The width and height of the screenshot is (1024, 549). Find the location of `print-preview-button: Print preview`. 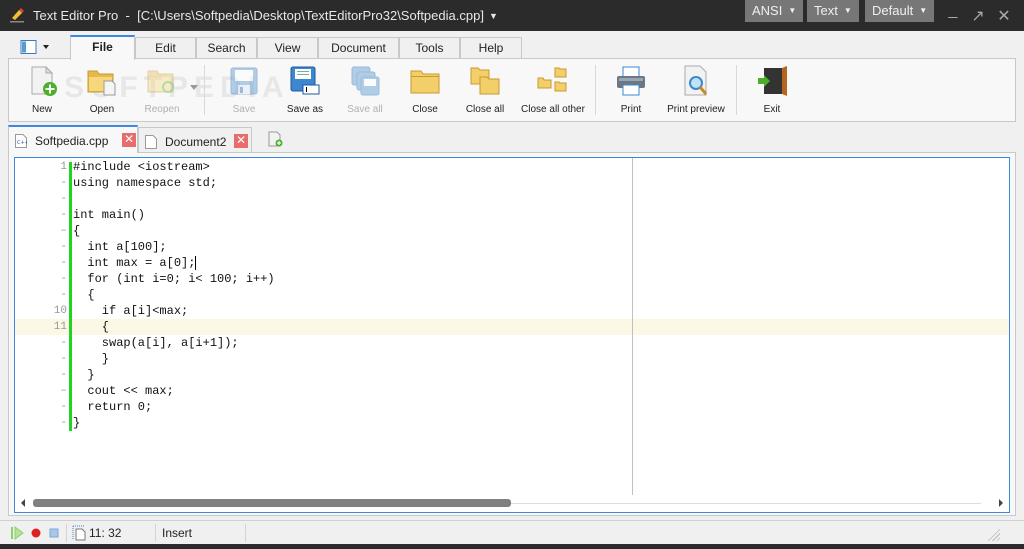

print-preview-button: Print preview is located at coordinates (696, 91).